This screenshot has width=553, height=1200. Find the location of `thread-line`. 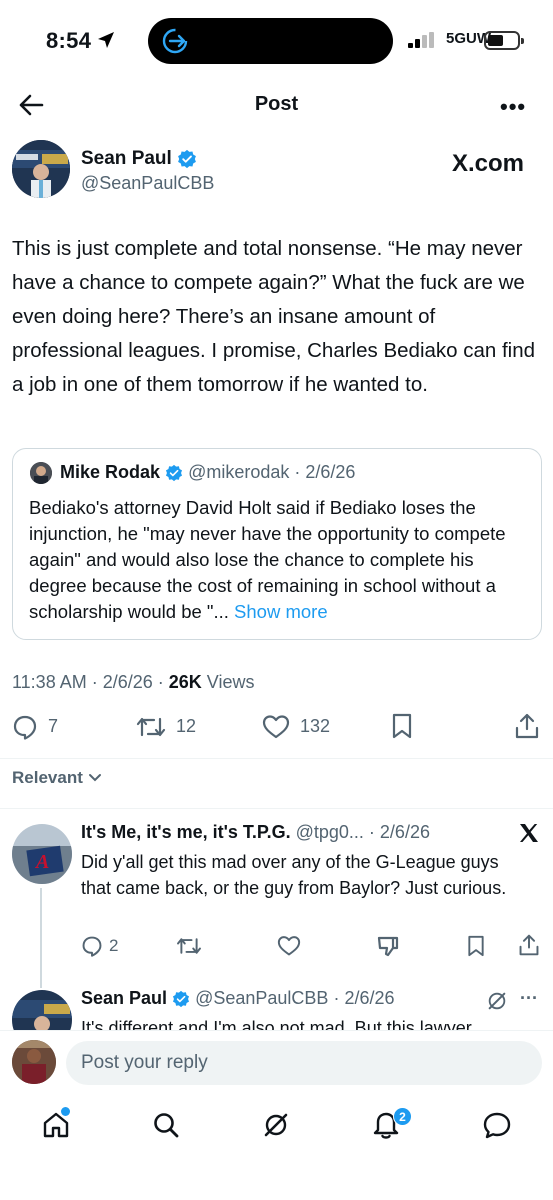

thread-line is located at coordinates (41, 938).